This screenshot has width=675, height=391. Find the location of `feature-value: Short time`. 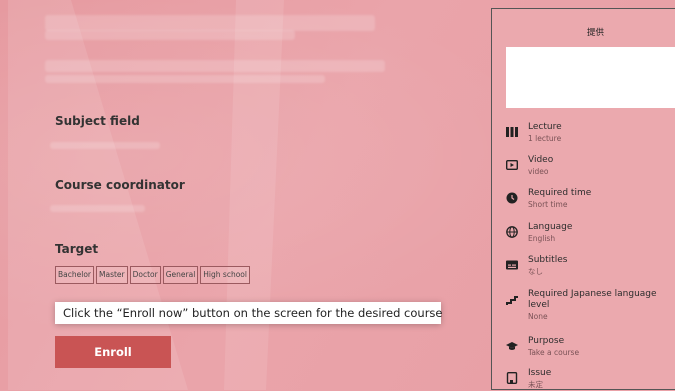

feature-value: Short time is located at coordinates (548, 204).